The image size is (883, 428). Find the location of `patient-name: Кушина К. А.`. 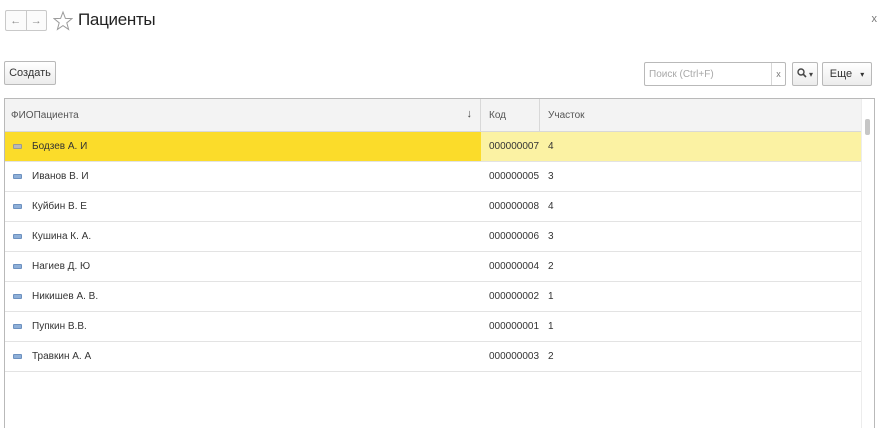

patient-name: Кушина К. А. is located at coordinates (62, 236).